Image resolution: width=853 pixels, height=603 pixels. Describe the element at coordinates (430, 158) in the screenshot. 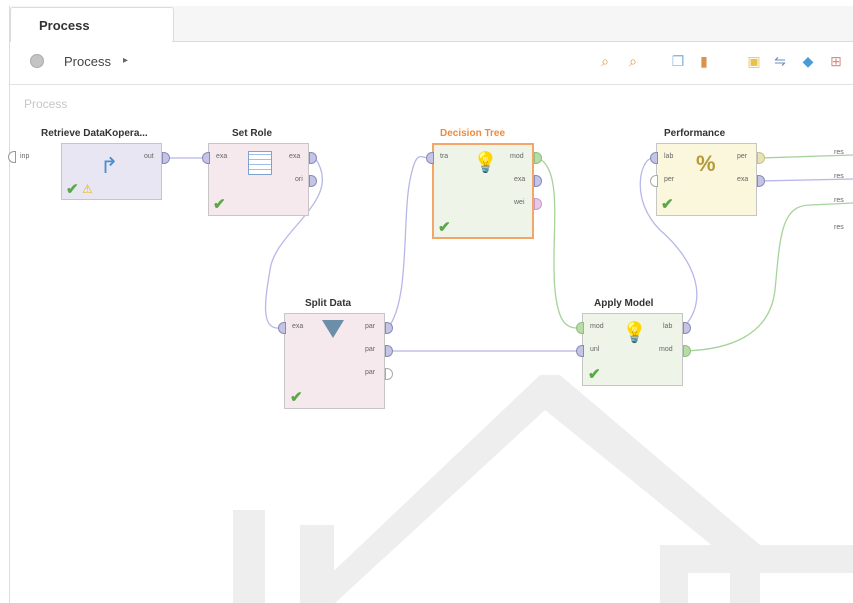

I see `tree-tra-port` at that location.